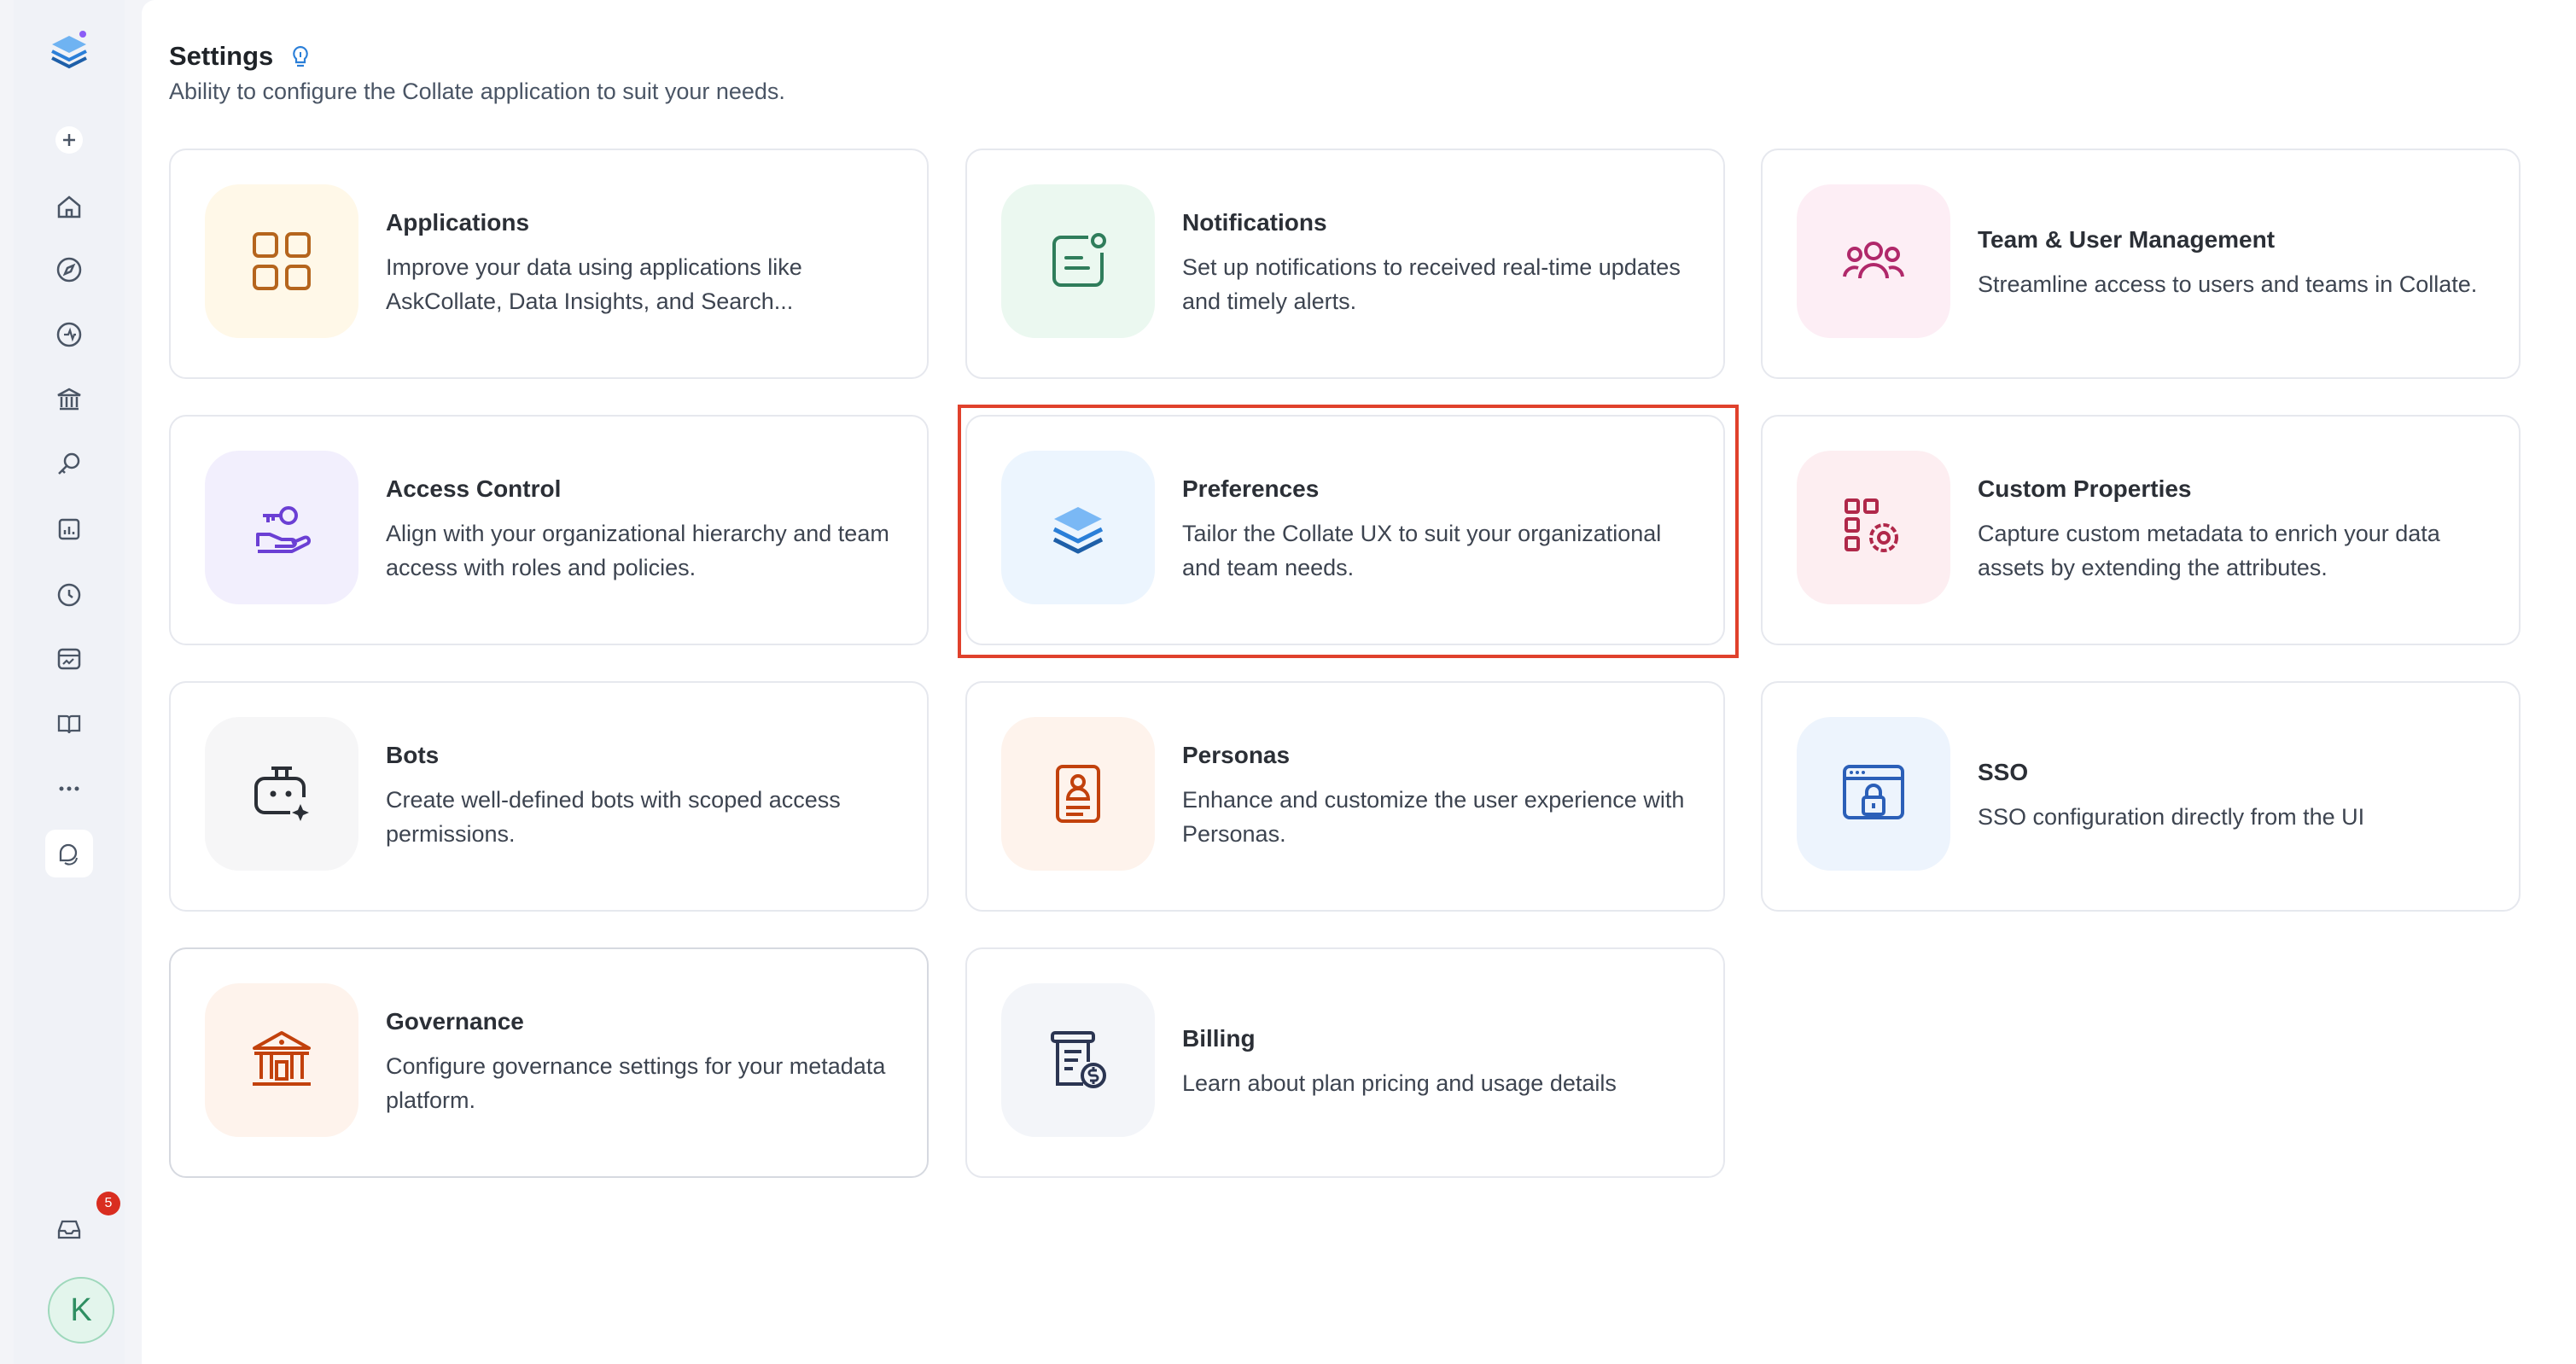  Describe the element at coordinates (455, 1021) in the screenshot. I see `card-title: Governance` at that location.